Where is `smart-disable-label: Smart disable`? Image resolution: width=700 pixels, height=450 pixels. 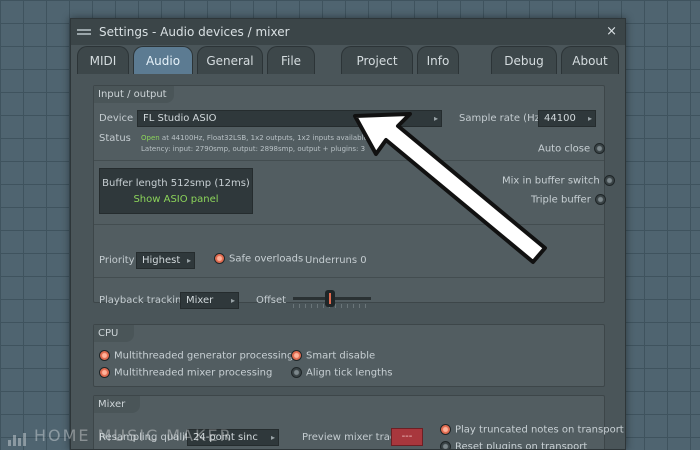 smart-disable-label: Smart disable is located at coordinates (341, 356).